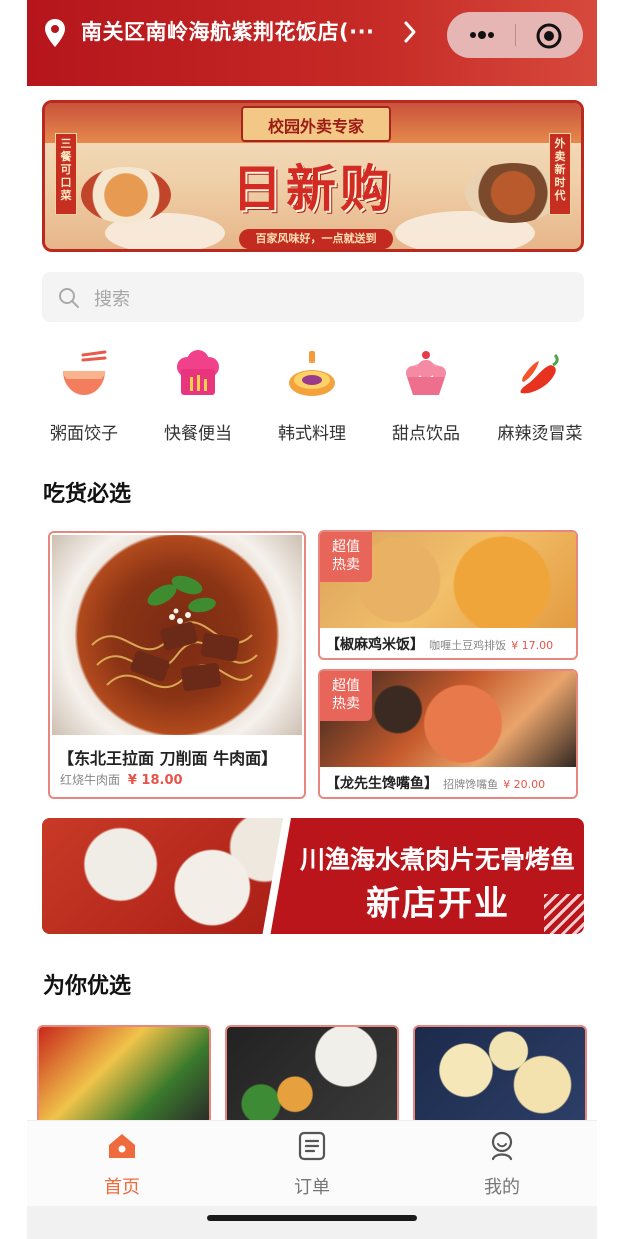 This screenshot has height=1239, width=627. What do you see at coordinates (540, 395) in the screenshot?
I see `category-item: 麻辣烫冒菜` at bounding box center [540, 395].